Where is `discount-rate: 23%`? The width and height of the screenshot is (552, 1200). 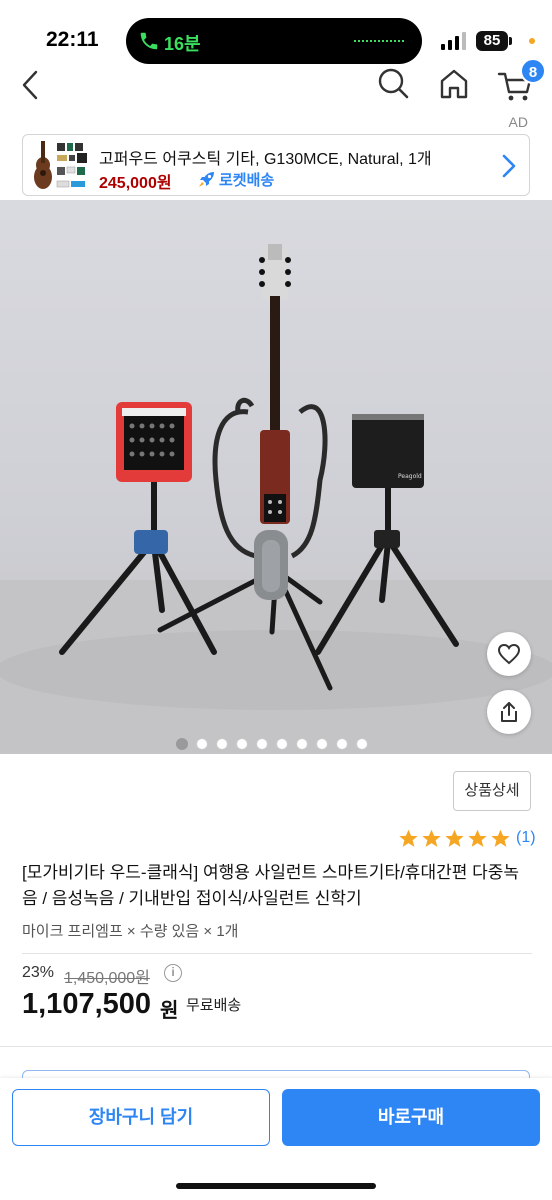 discount-rate: 23% is located at coordinates (38, 972).